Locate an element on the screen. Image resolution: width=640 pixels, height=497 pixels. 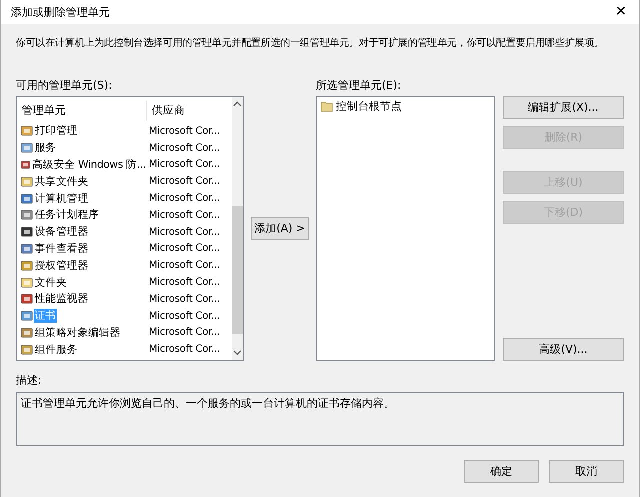
column-header: 供应商 is located at coordinates (189, 111).